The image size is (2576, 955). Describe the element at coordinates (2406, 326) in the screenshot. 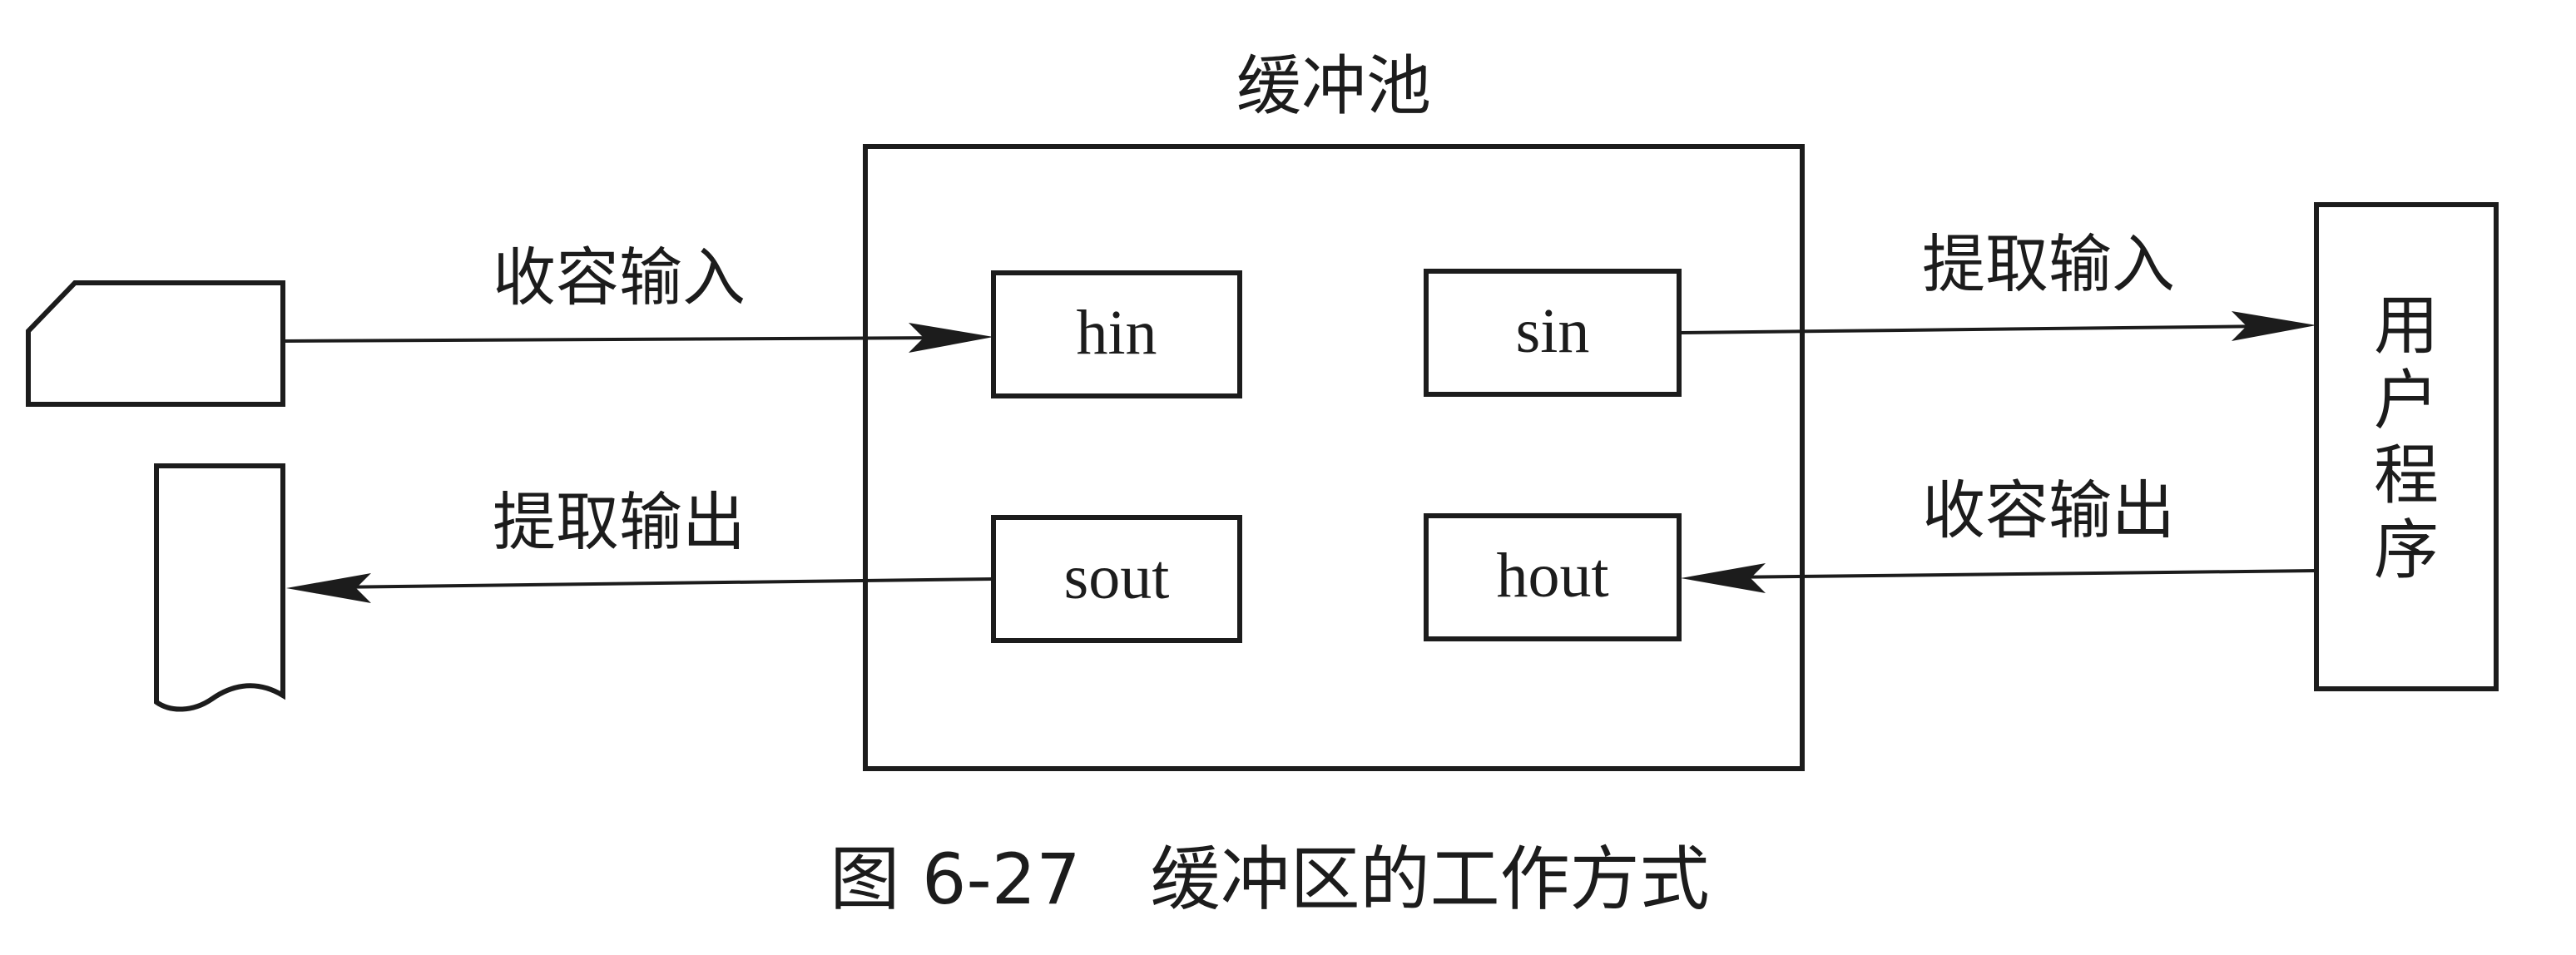

I see `user-program-char-1: 用` at that location.